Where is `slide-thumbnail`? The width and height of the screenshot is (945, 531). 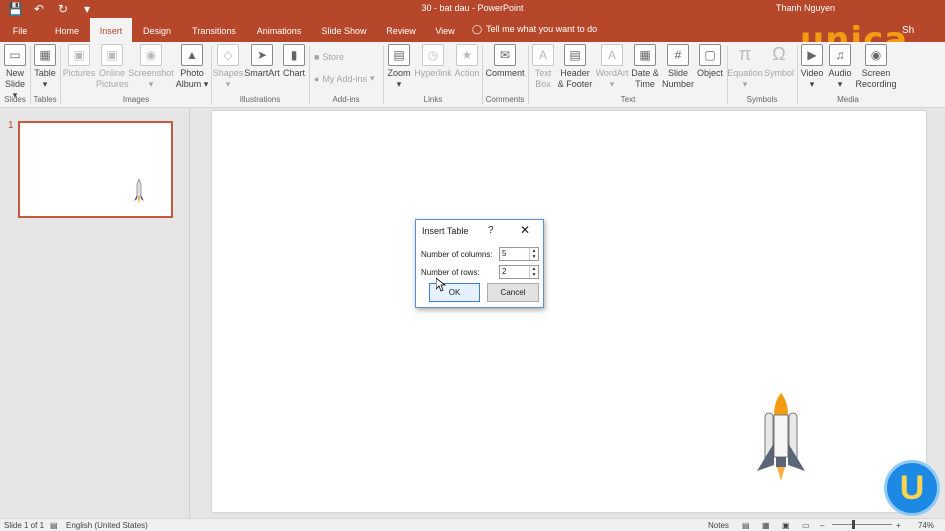 slide-thumbnail is located at coordinates (95, 169).